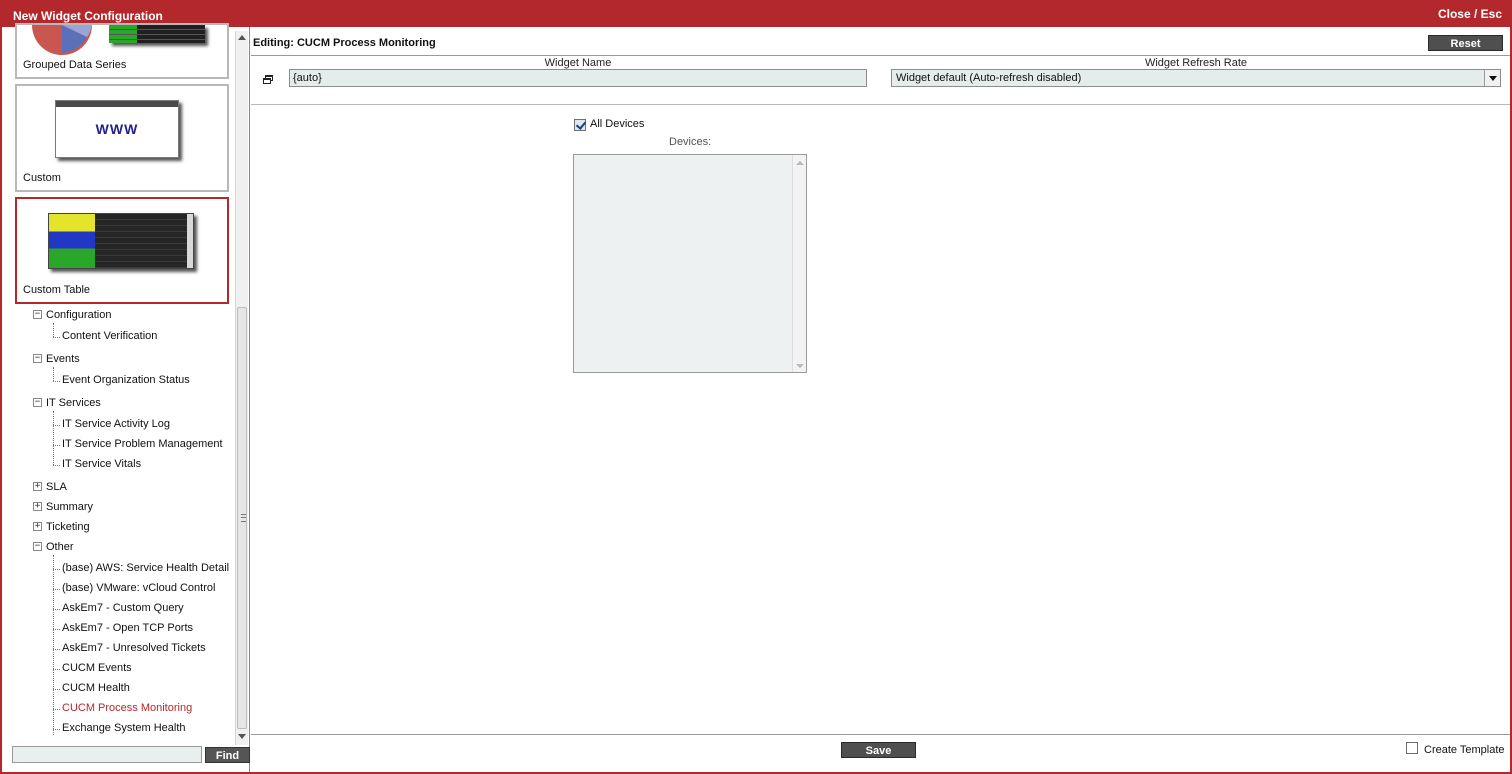 The height and width of the screenshot is (774, 1512). Describe the element at coordinates (1412, 748) in the screenshot. I see `create-template-checkbox` at that location.